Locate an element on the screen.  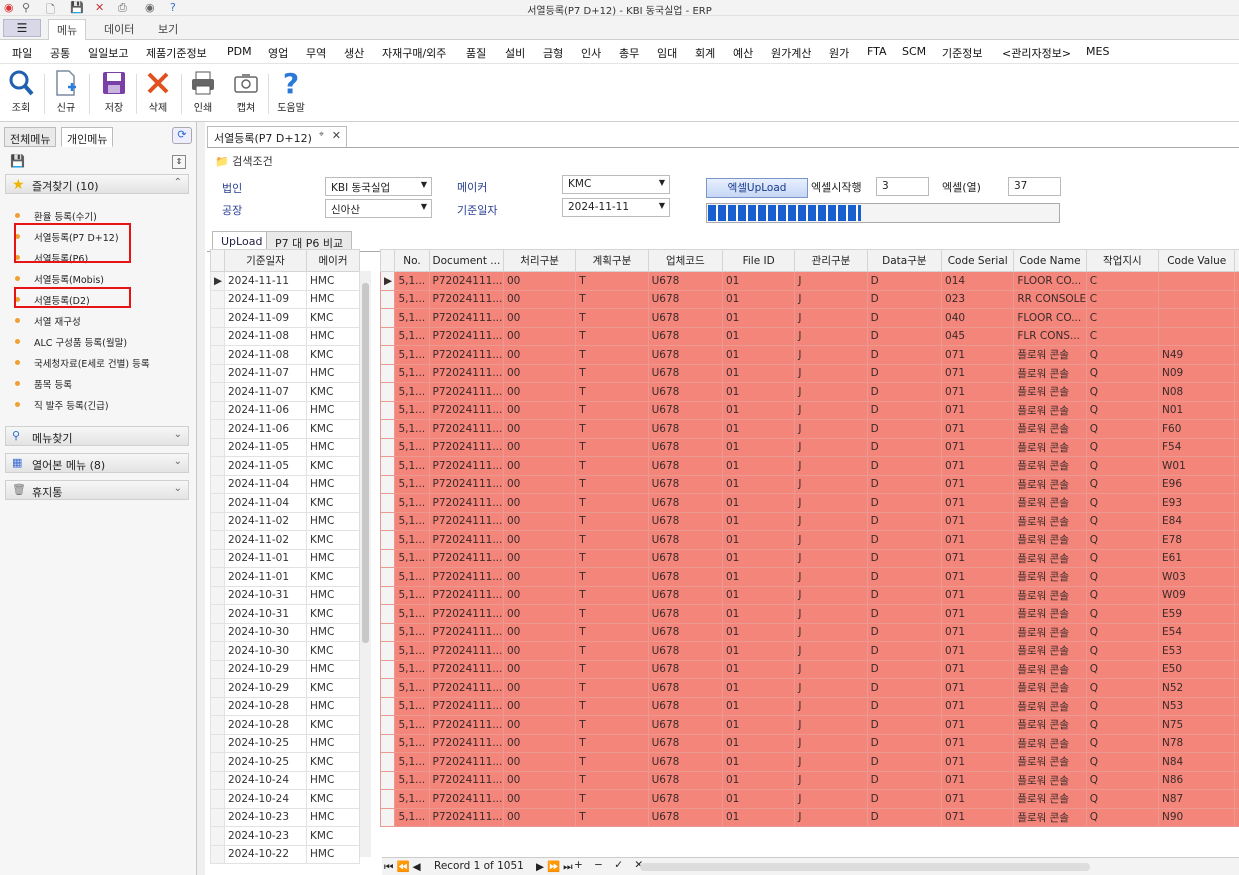
maker-select: KMC ▼ is located at coordinates (616, 184).